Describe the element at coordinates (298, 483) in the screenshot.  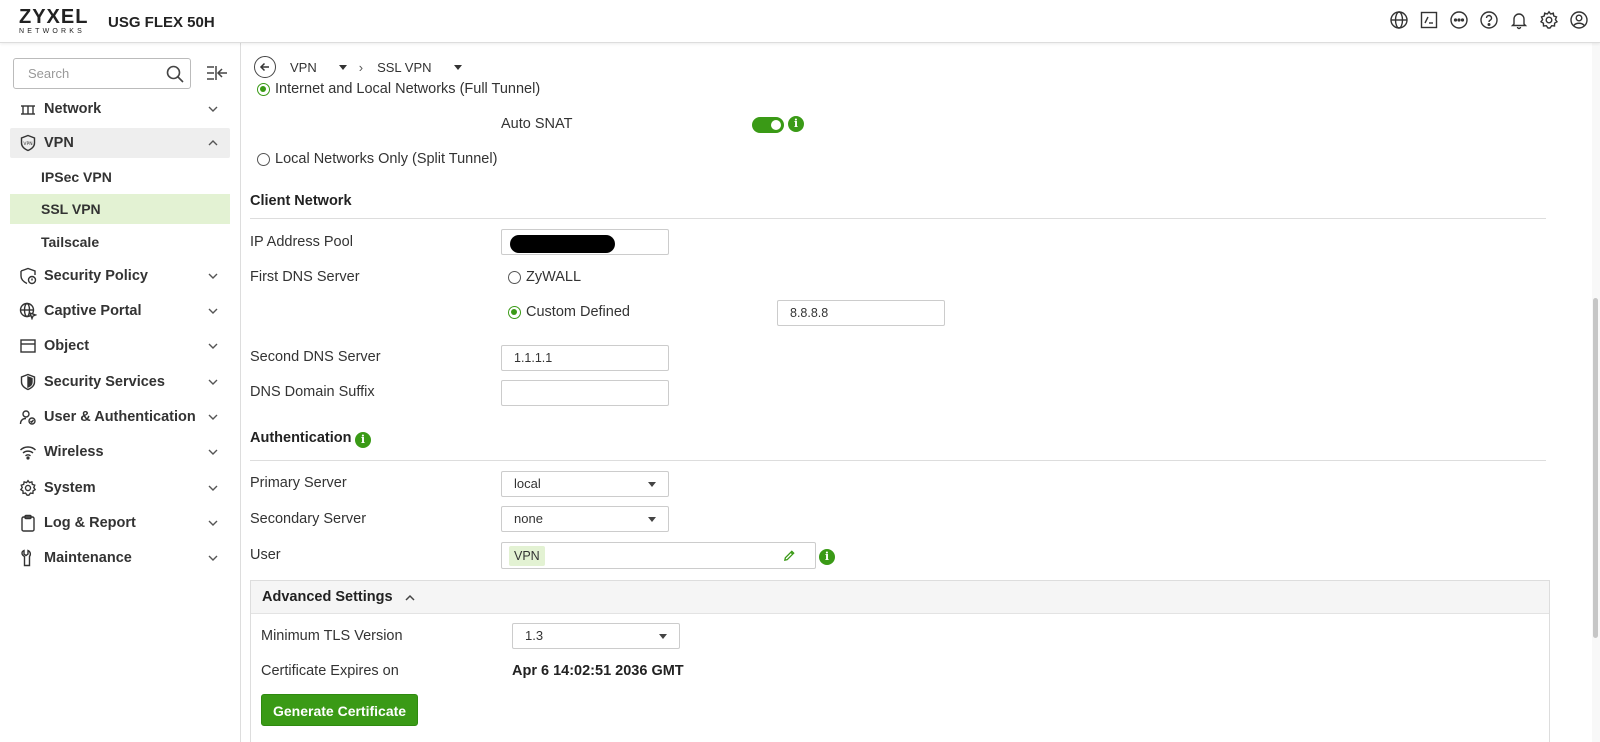
I see `primary-server-label: Primary Server` at that location.